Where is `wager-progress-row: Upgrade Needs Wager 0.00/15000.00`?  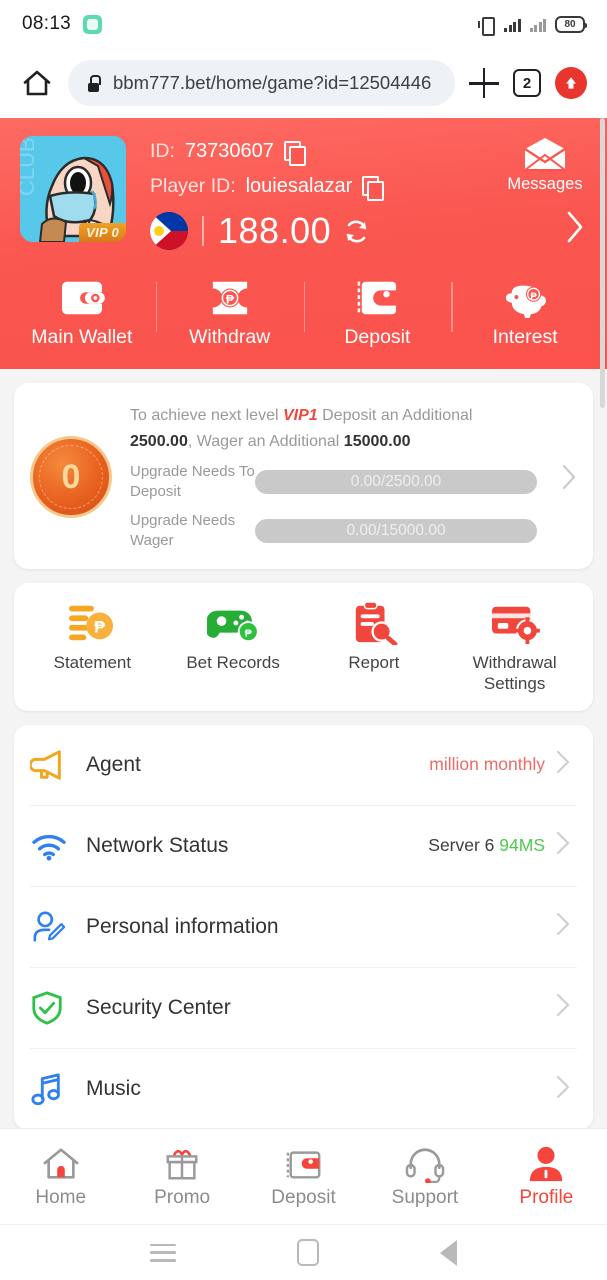 wager-progress-row: Upgrade Needs Wager 0.00/15000.00 is located at coordinates (333, 531).